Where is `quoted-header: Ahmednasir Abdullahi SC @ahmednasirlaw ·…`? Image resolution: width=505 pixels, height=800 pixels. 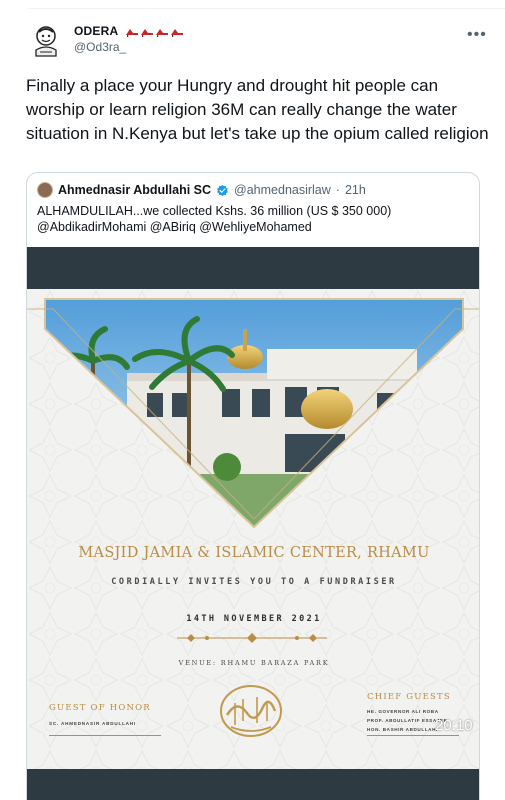
quoted-header: Ahmednasir Abdullahi SC @ahmednasirlaw ·… is located at coordinates (201, 190).